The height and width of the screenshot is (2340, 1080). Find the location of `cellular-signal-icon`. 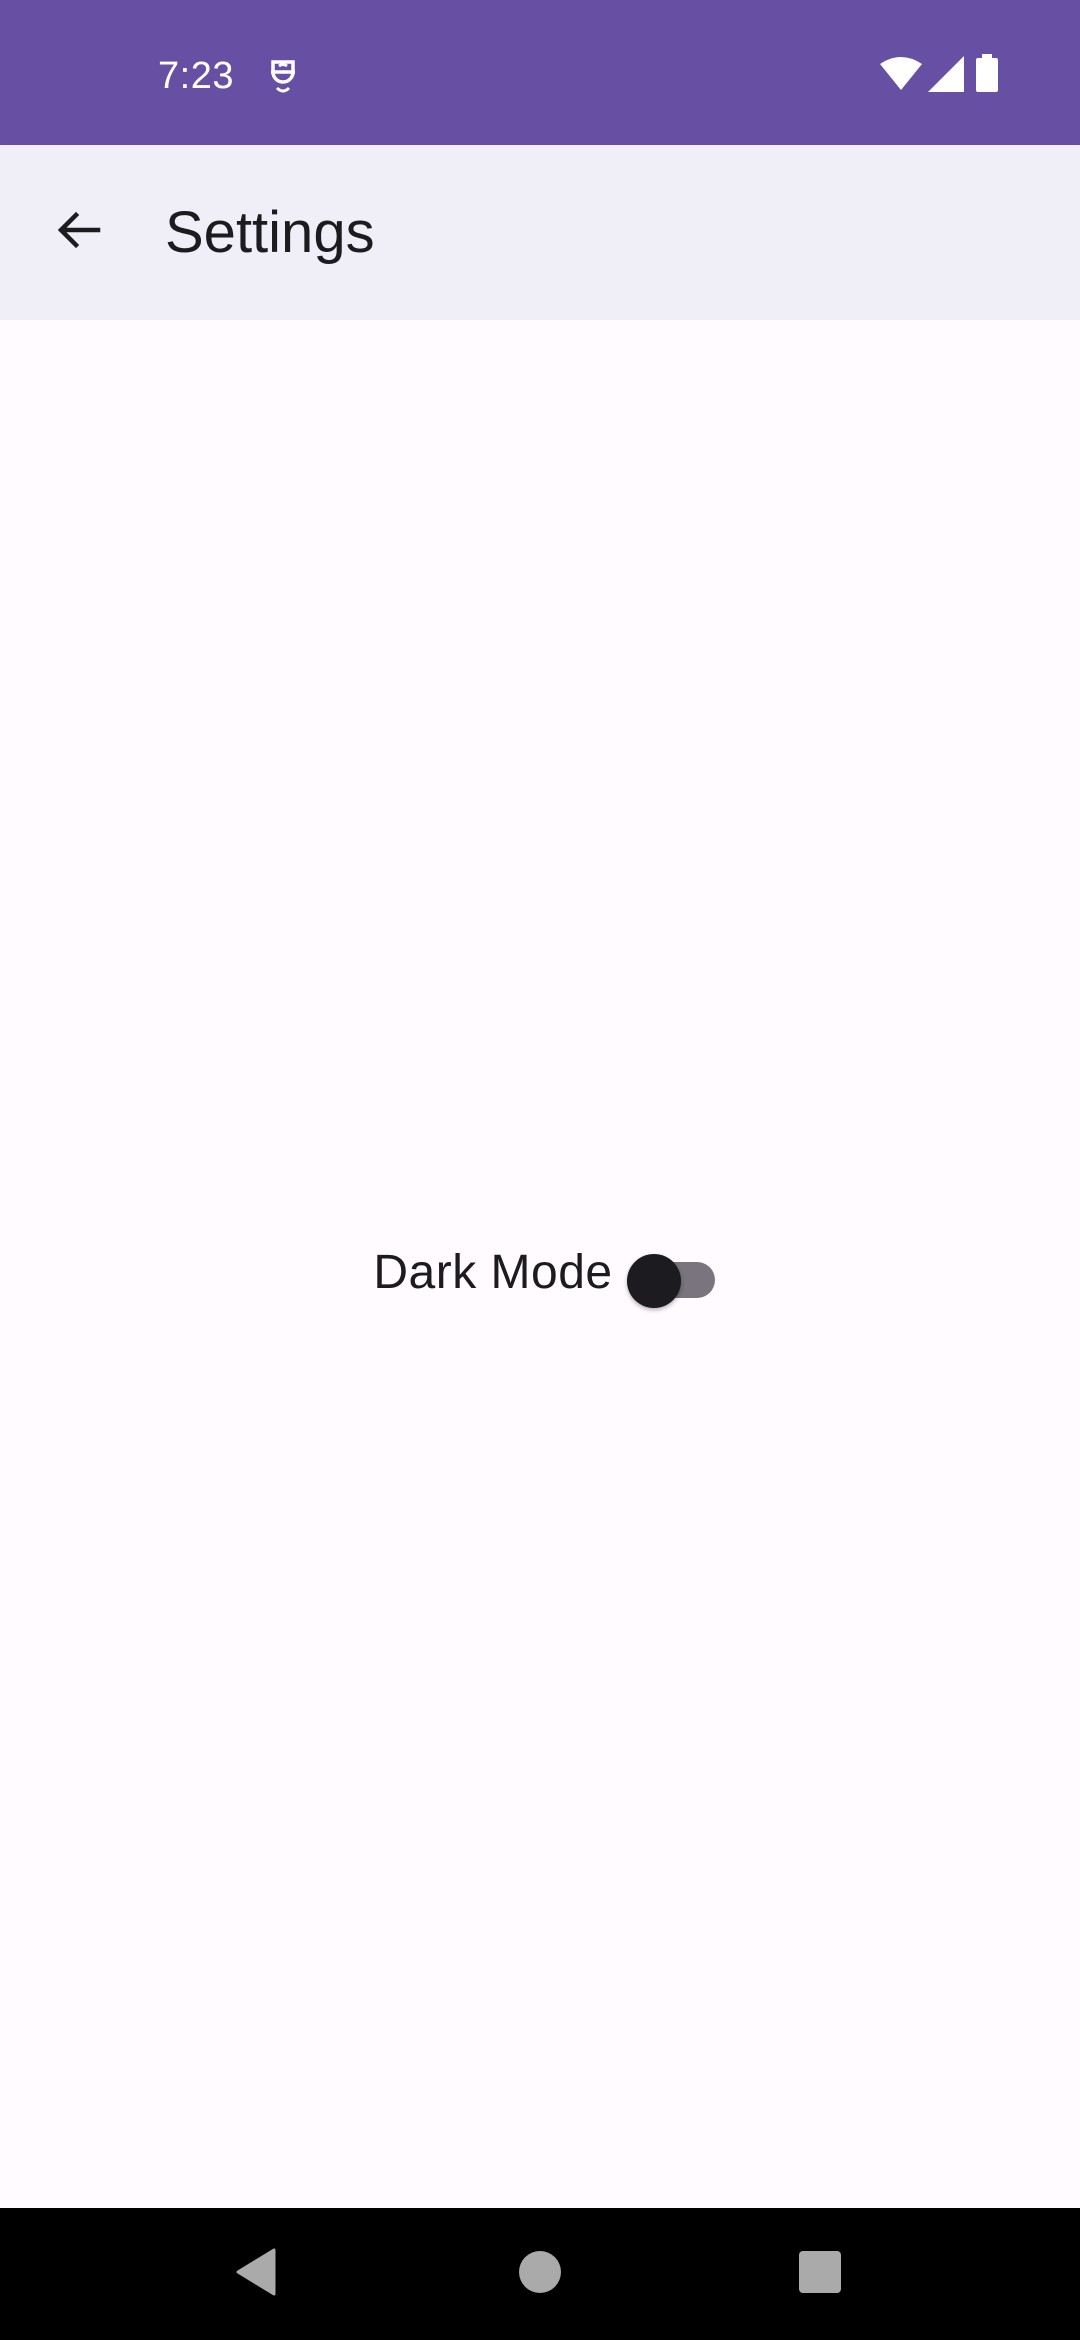

cellular-signal-icon is located at coordinates (946, 74).